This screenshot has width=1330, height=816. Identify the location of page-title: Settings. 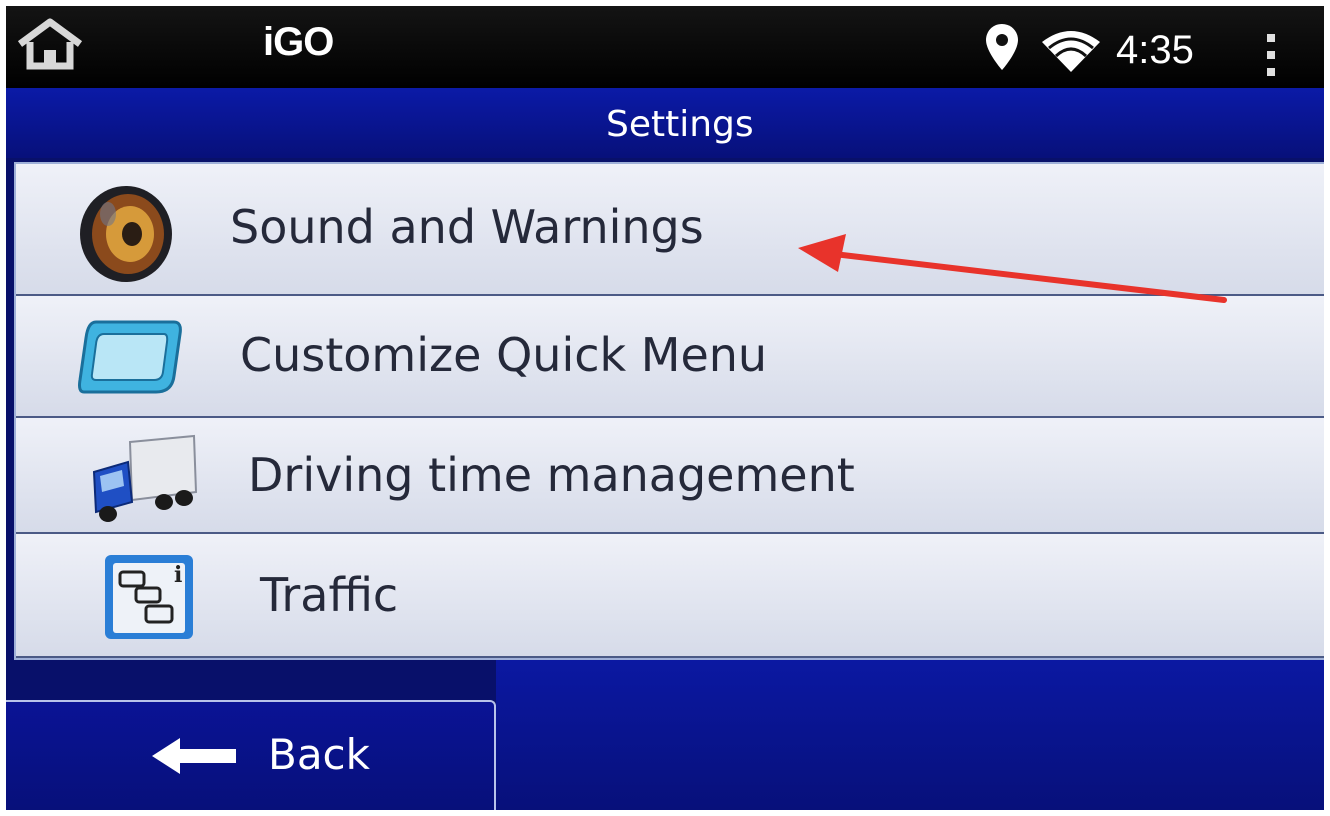
(680, 124).